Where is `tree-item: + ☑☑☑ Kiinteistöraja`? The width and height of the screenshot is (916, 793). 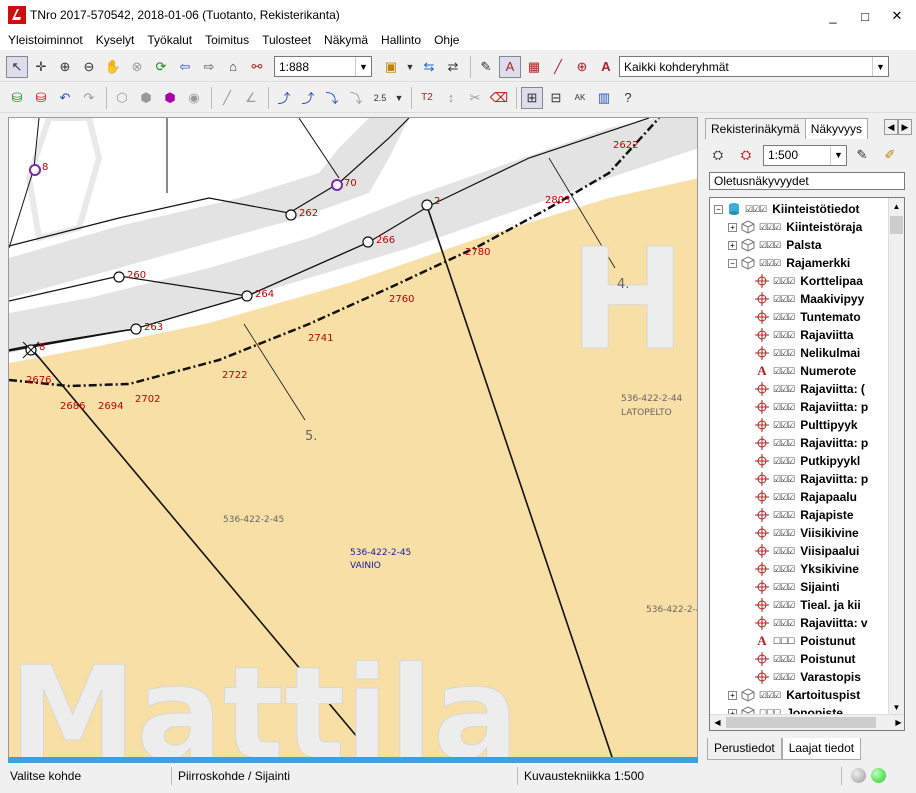 tree-item: + ☑☑☑ Kiinteistöraja is located at coordinates (795, 227).